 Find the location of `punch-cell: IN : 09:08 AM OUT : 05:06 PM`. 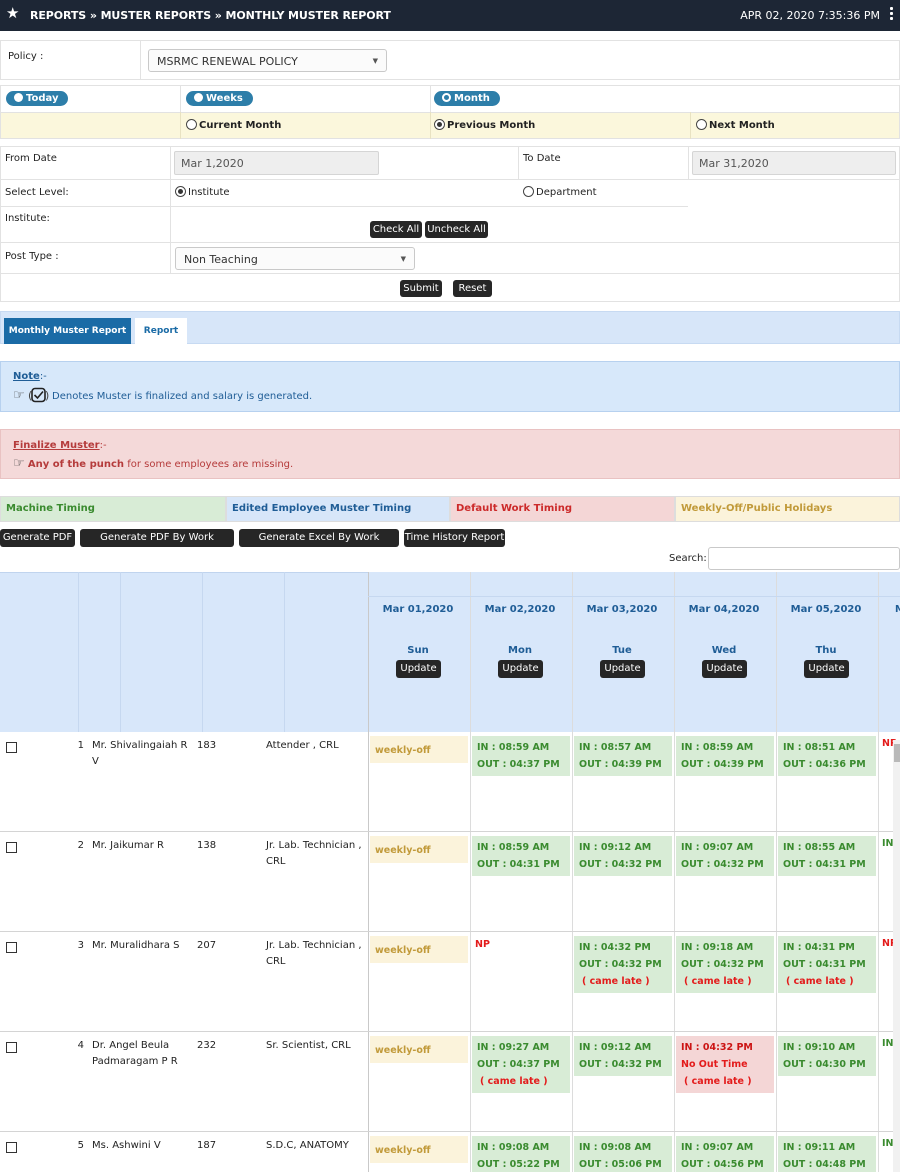

punch-cell: IN : 09:08 AM OUT : 05:06 PM is located at coordinates (623, 1154).